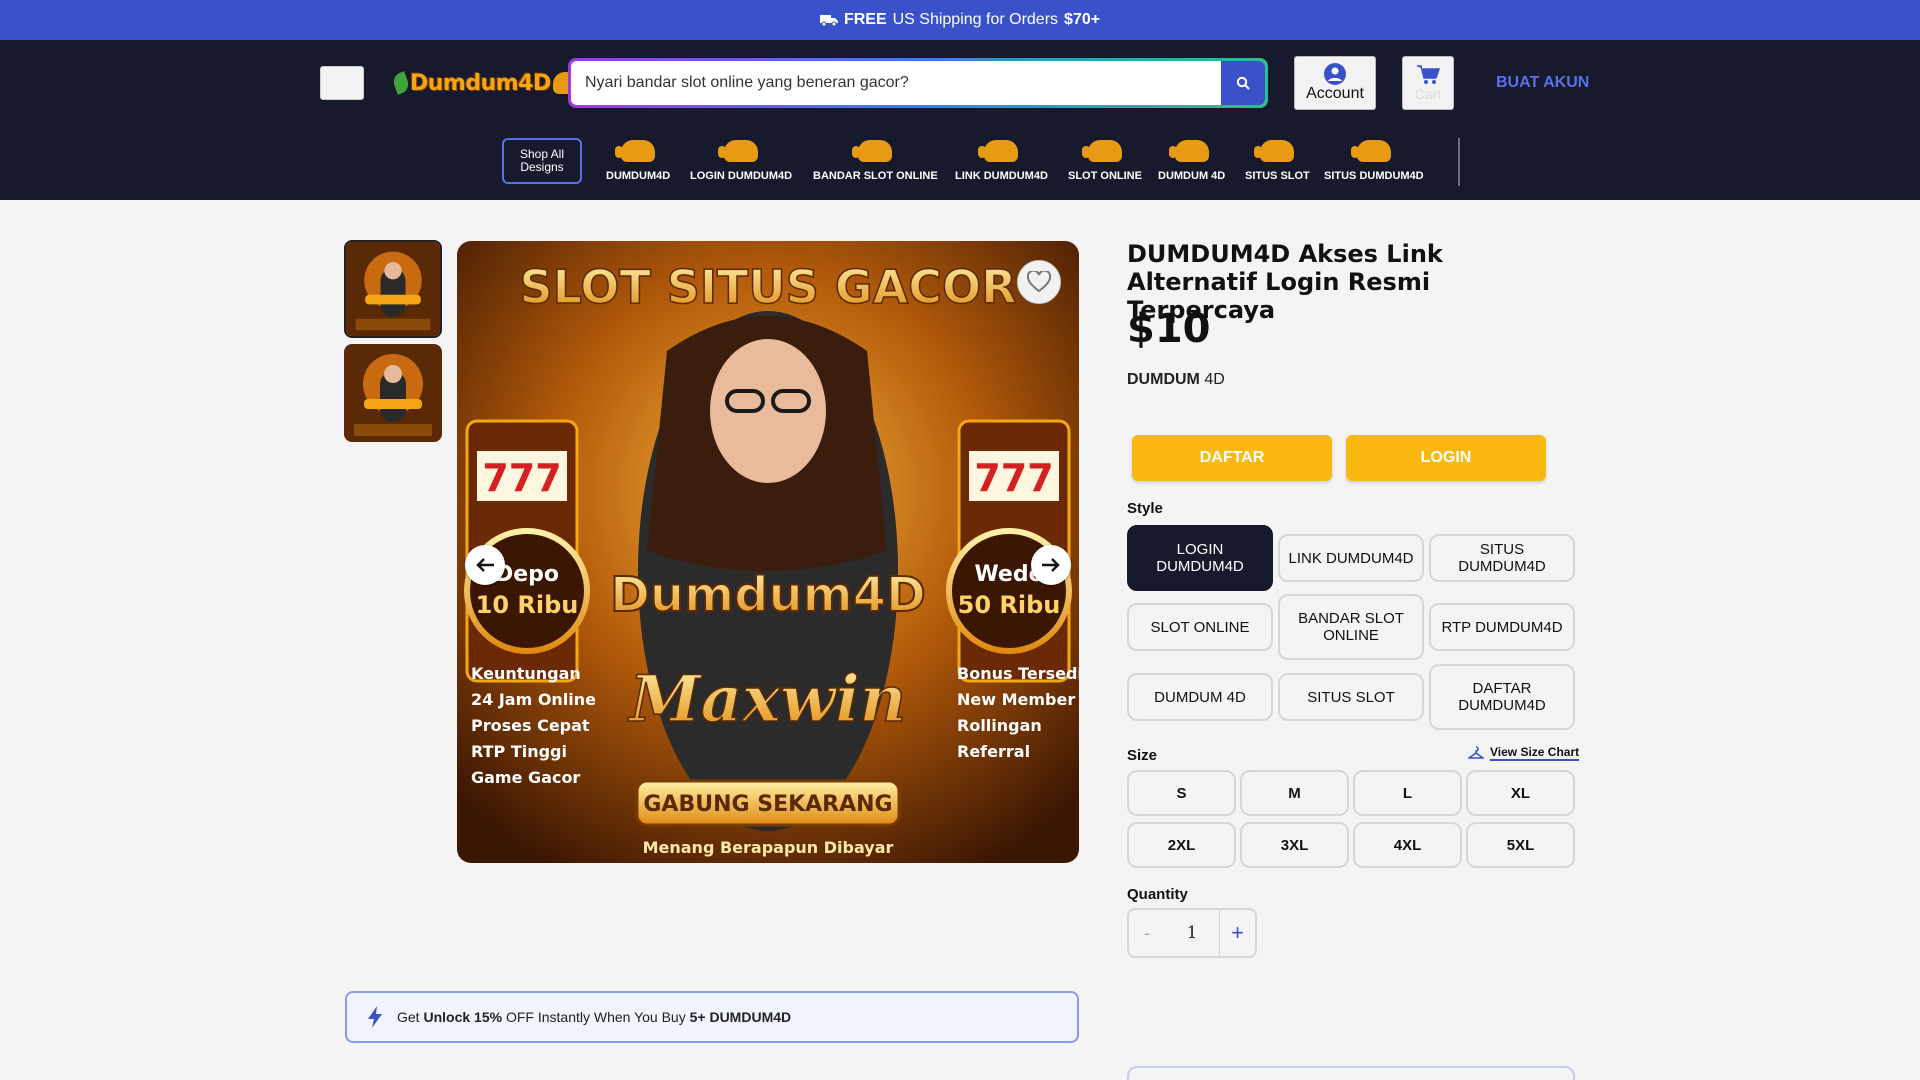  Describe the element at coordinates (1018, 673) in the screenshot. I see `right-list-item: Bonus Tersedia` at that location.